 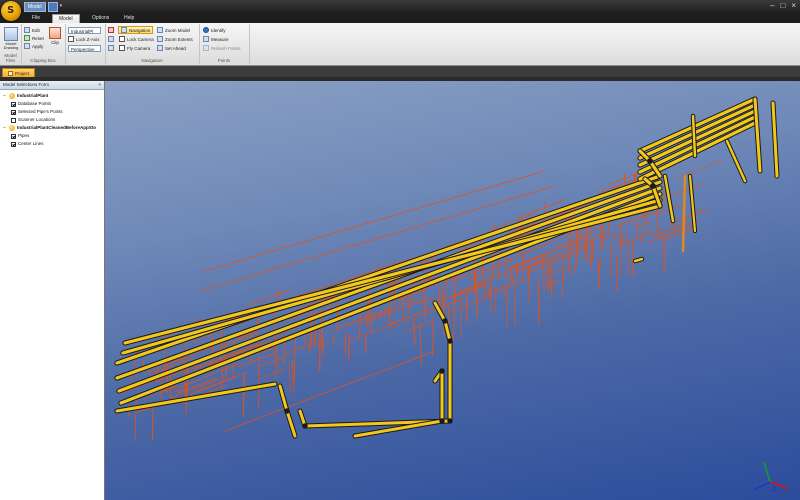 I want to click on navigation-x-button, so click(x=111, y=30).